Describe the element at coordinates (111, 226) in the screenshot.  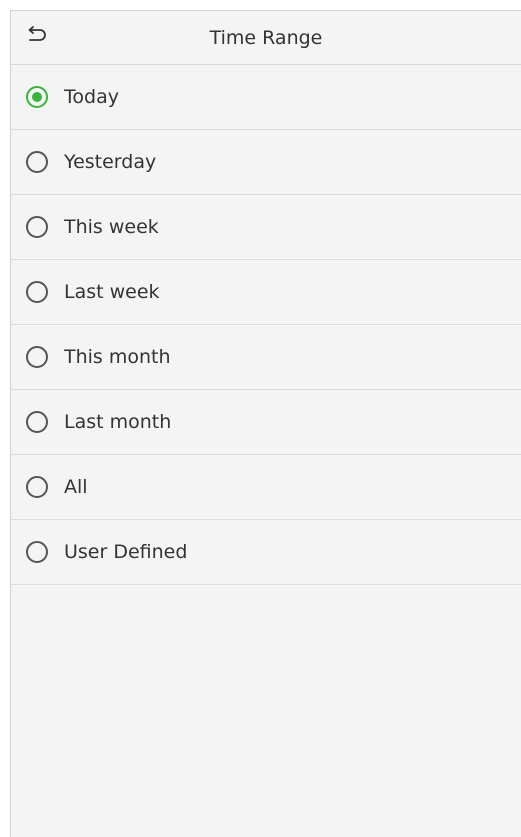
I see `option-label: This week` at that location.